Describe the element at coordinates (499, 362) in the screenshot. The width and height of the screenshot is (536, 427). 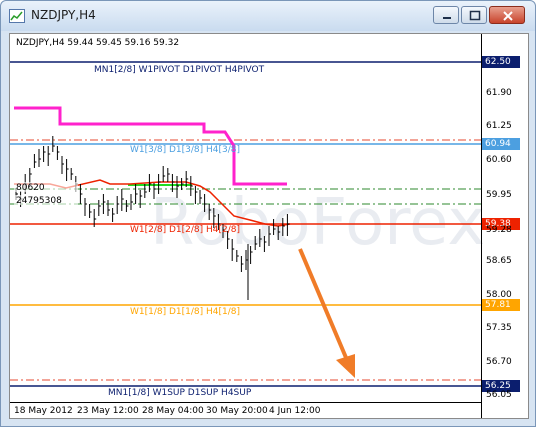
I see `price-tick: 56.70` at that location.